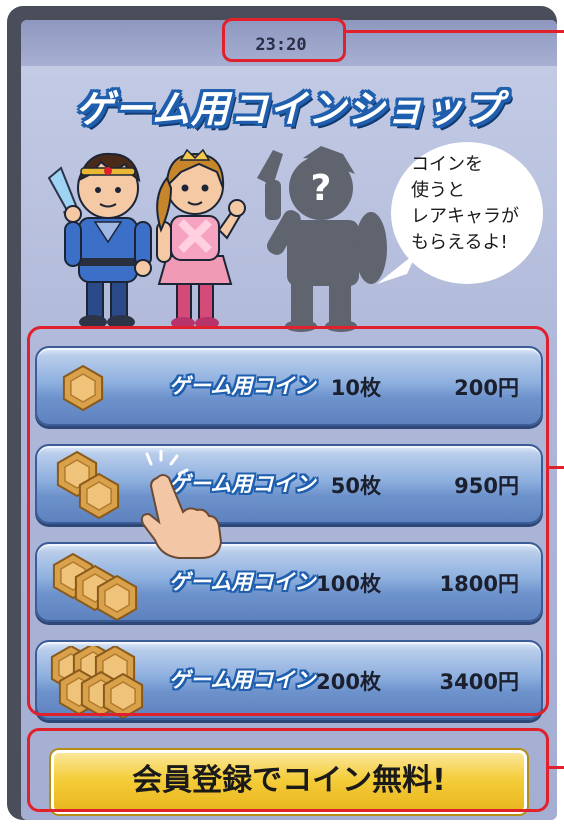  I want to click on product-button-100: ゲーム用コイン 100枚 1800円, so click(289, 582).